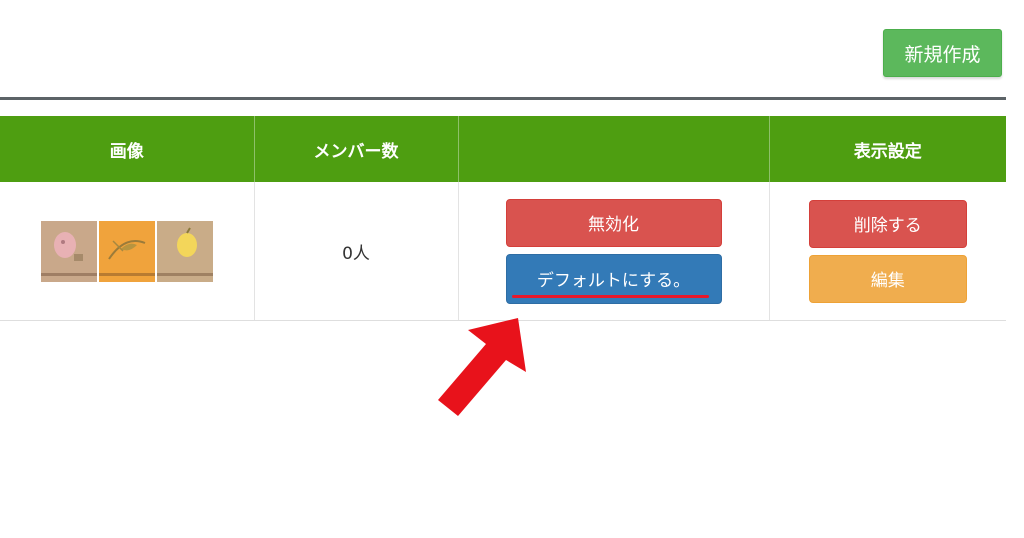  I want to click on red-underline-highlight, so click(610, 296).